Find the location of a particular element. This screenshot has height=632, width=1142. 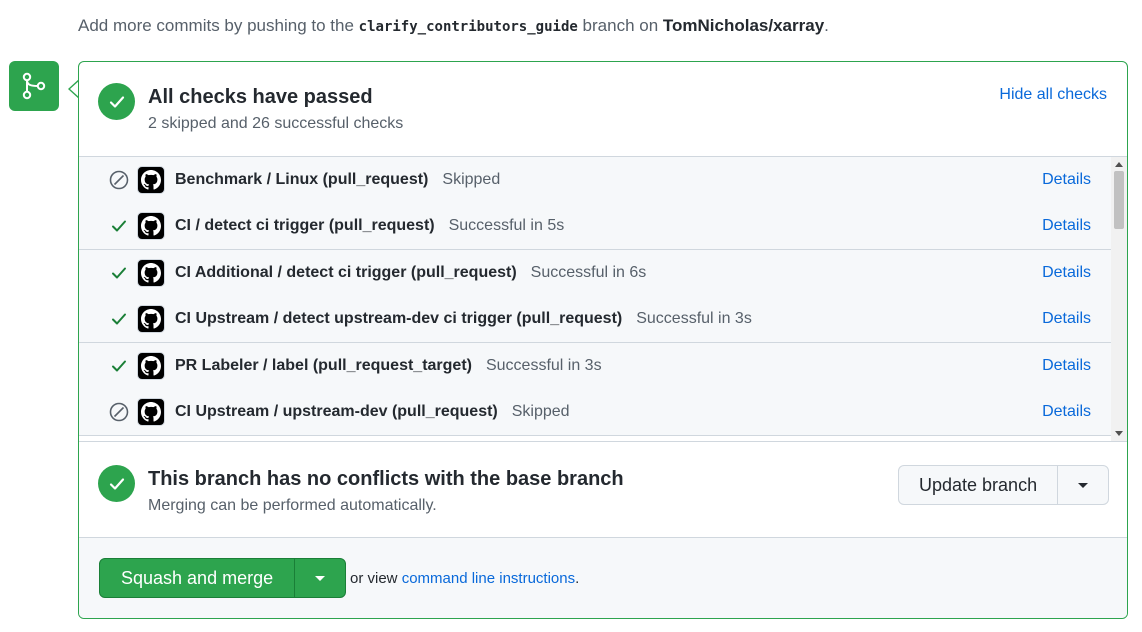

command-line-hint: or view command line instructions. is located at coordinates (464, 578).